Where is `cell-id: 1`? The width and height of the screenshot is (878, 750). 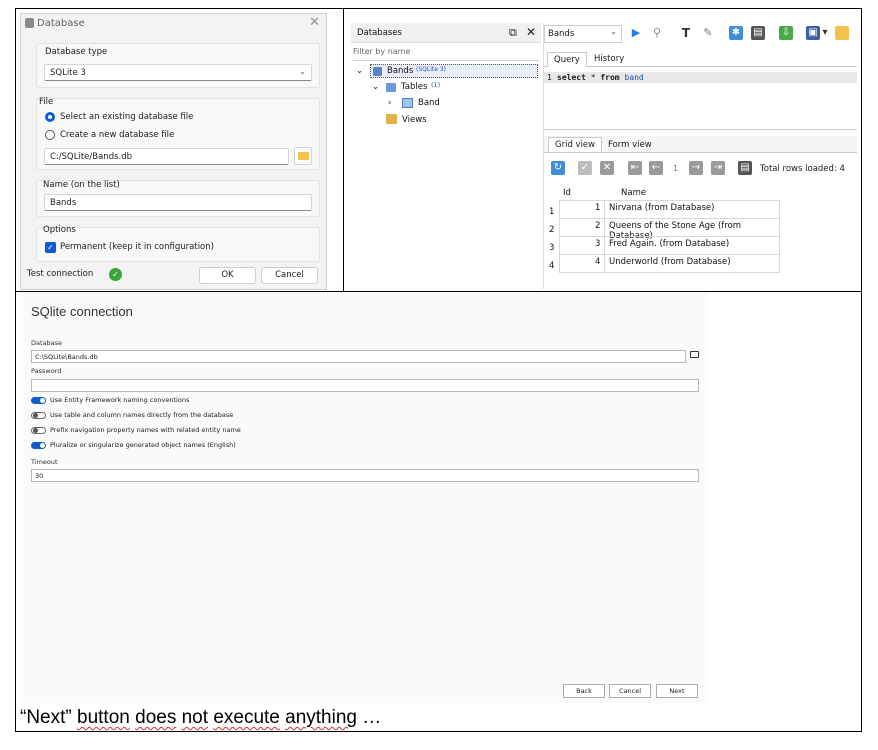 cell-id: 1 is located at coordinates (598, 208).